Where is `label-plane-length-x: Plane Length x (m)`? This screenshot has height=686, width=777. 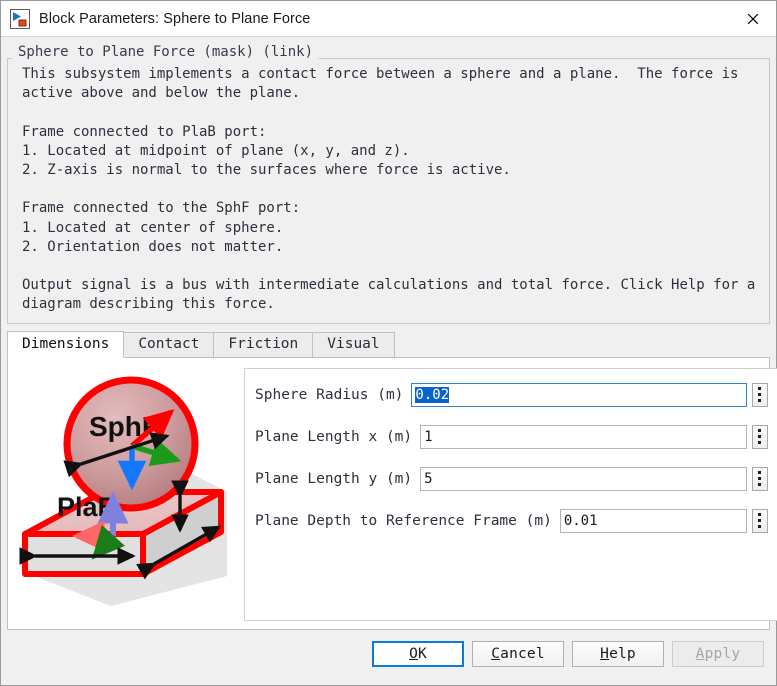
label-plane-length-x: Plane Length x (m) is located at coordinates (334, 436).